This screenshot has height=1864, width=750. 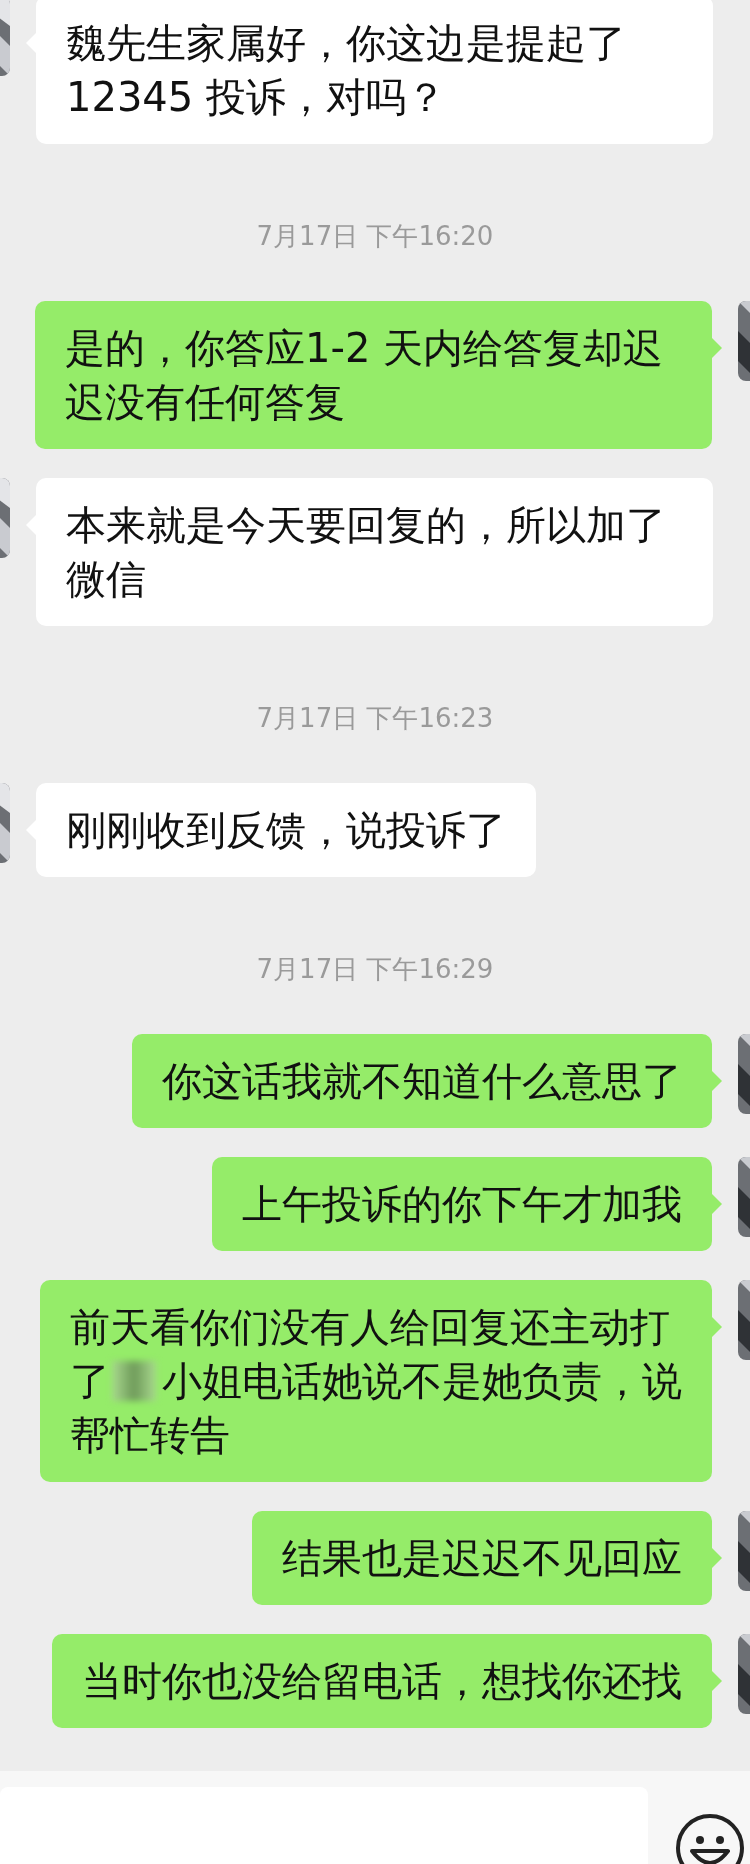 What do you see at coordinates (382, 1681) in the screenshot?
I see `message-text: 当时你也没给留电话，想找你还找` at bounding box center [382, 1681].